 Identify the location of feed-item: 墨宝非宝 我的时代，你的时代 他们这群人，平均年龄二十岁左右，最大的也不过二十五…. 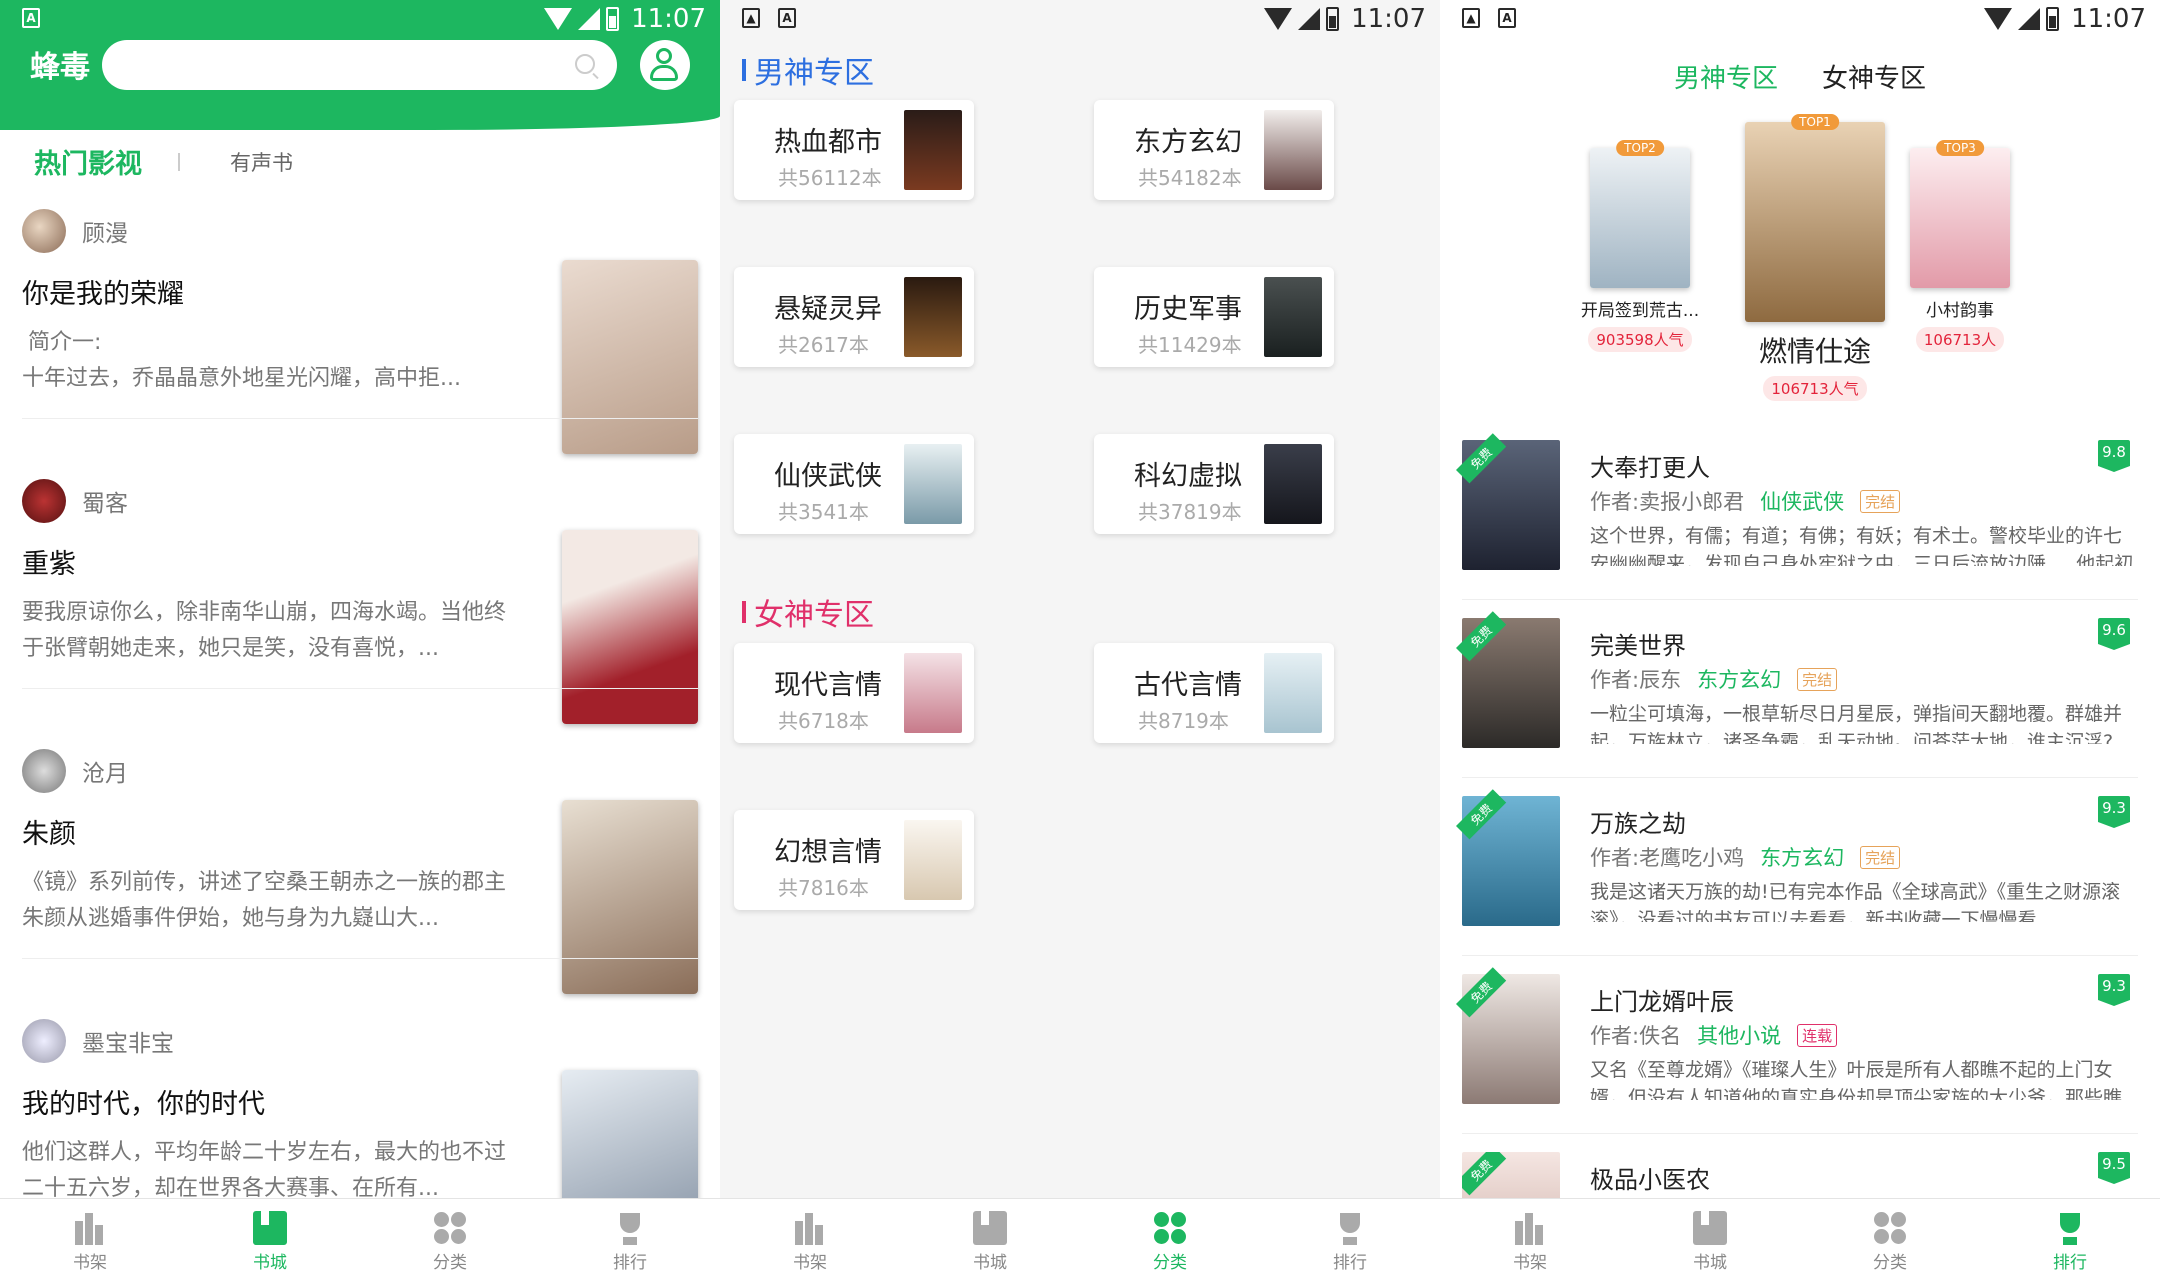
(360, 1141).